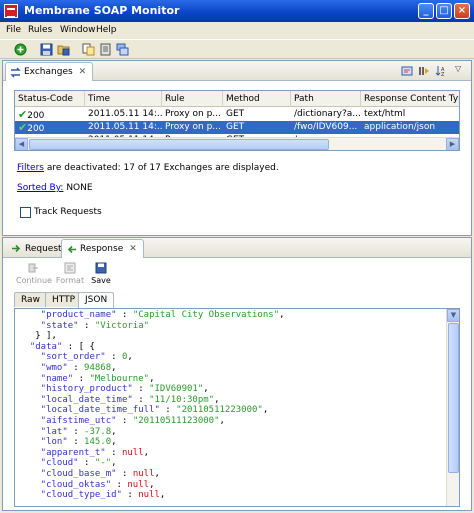  I want to click on format-button: Format, so click(70, 273).